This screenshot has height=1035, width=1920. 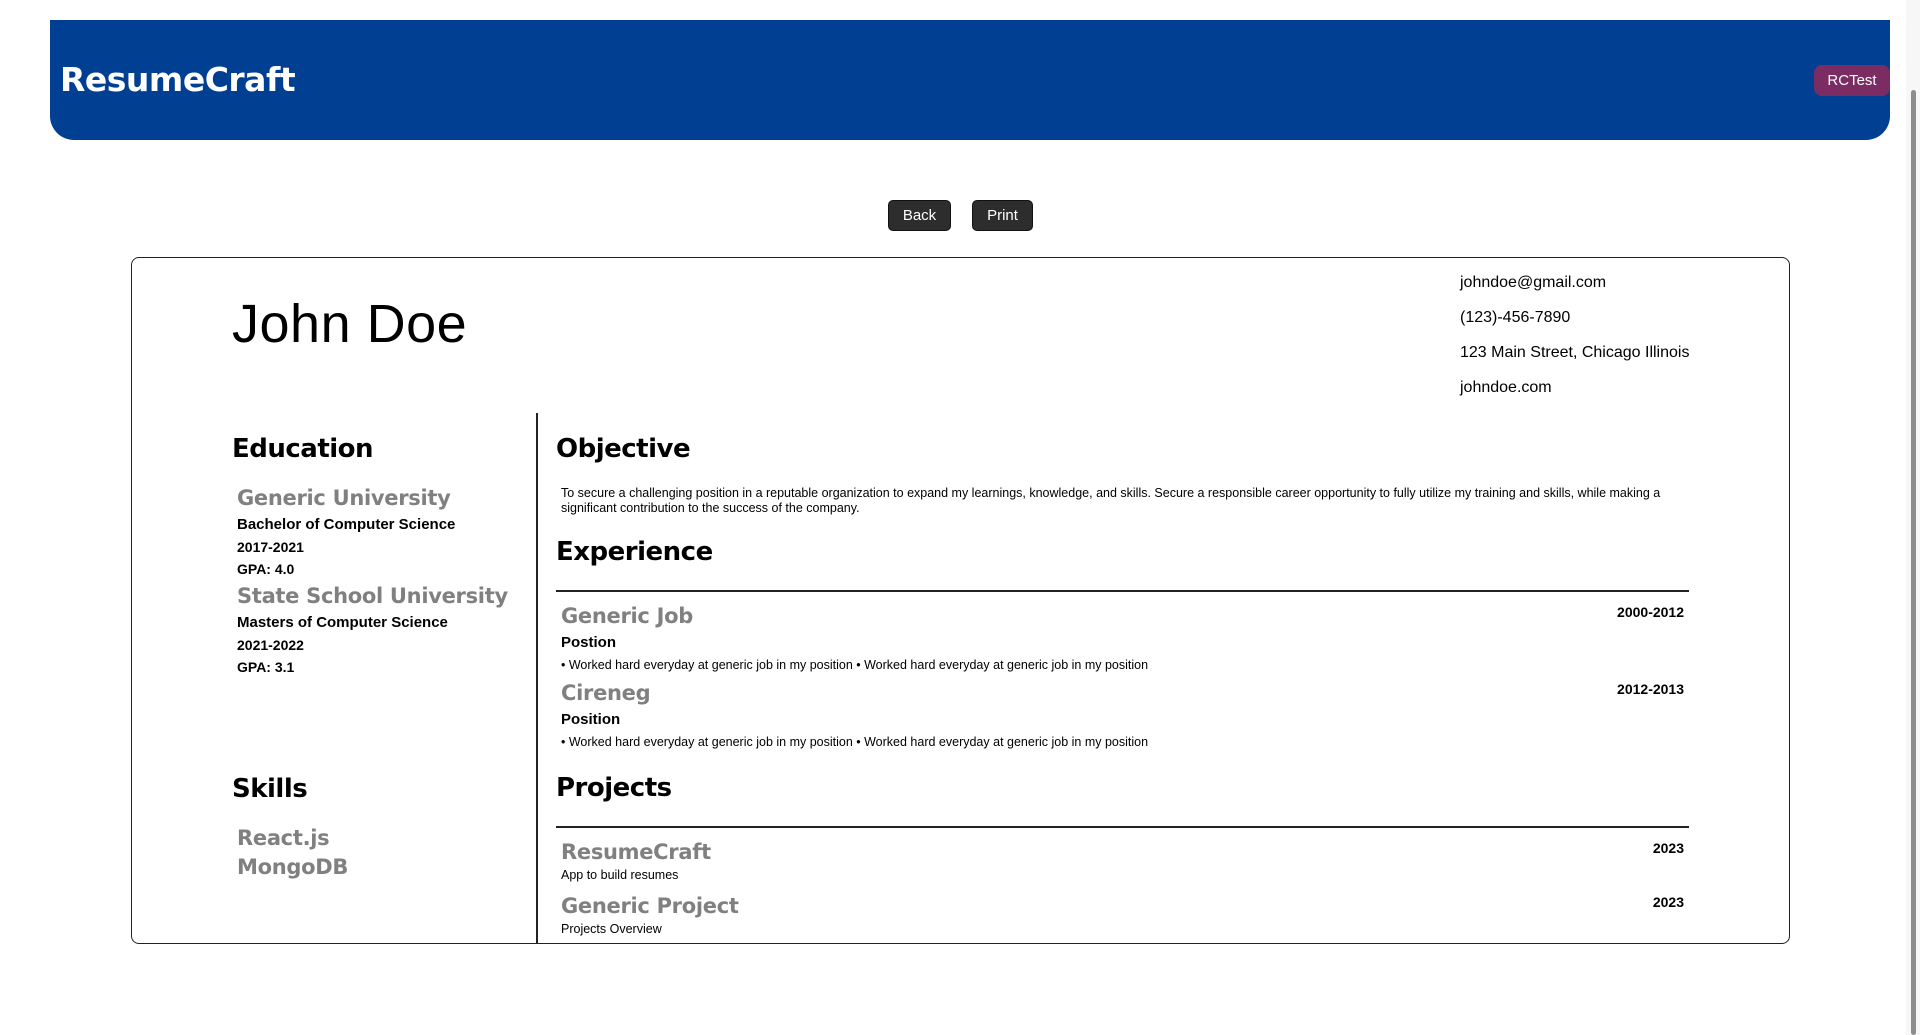 I want to click on page-scrollbar, so click(x=1913, y=517).